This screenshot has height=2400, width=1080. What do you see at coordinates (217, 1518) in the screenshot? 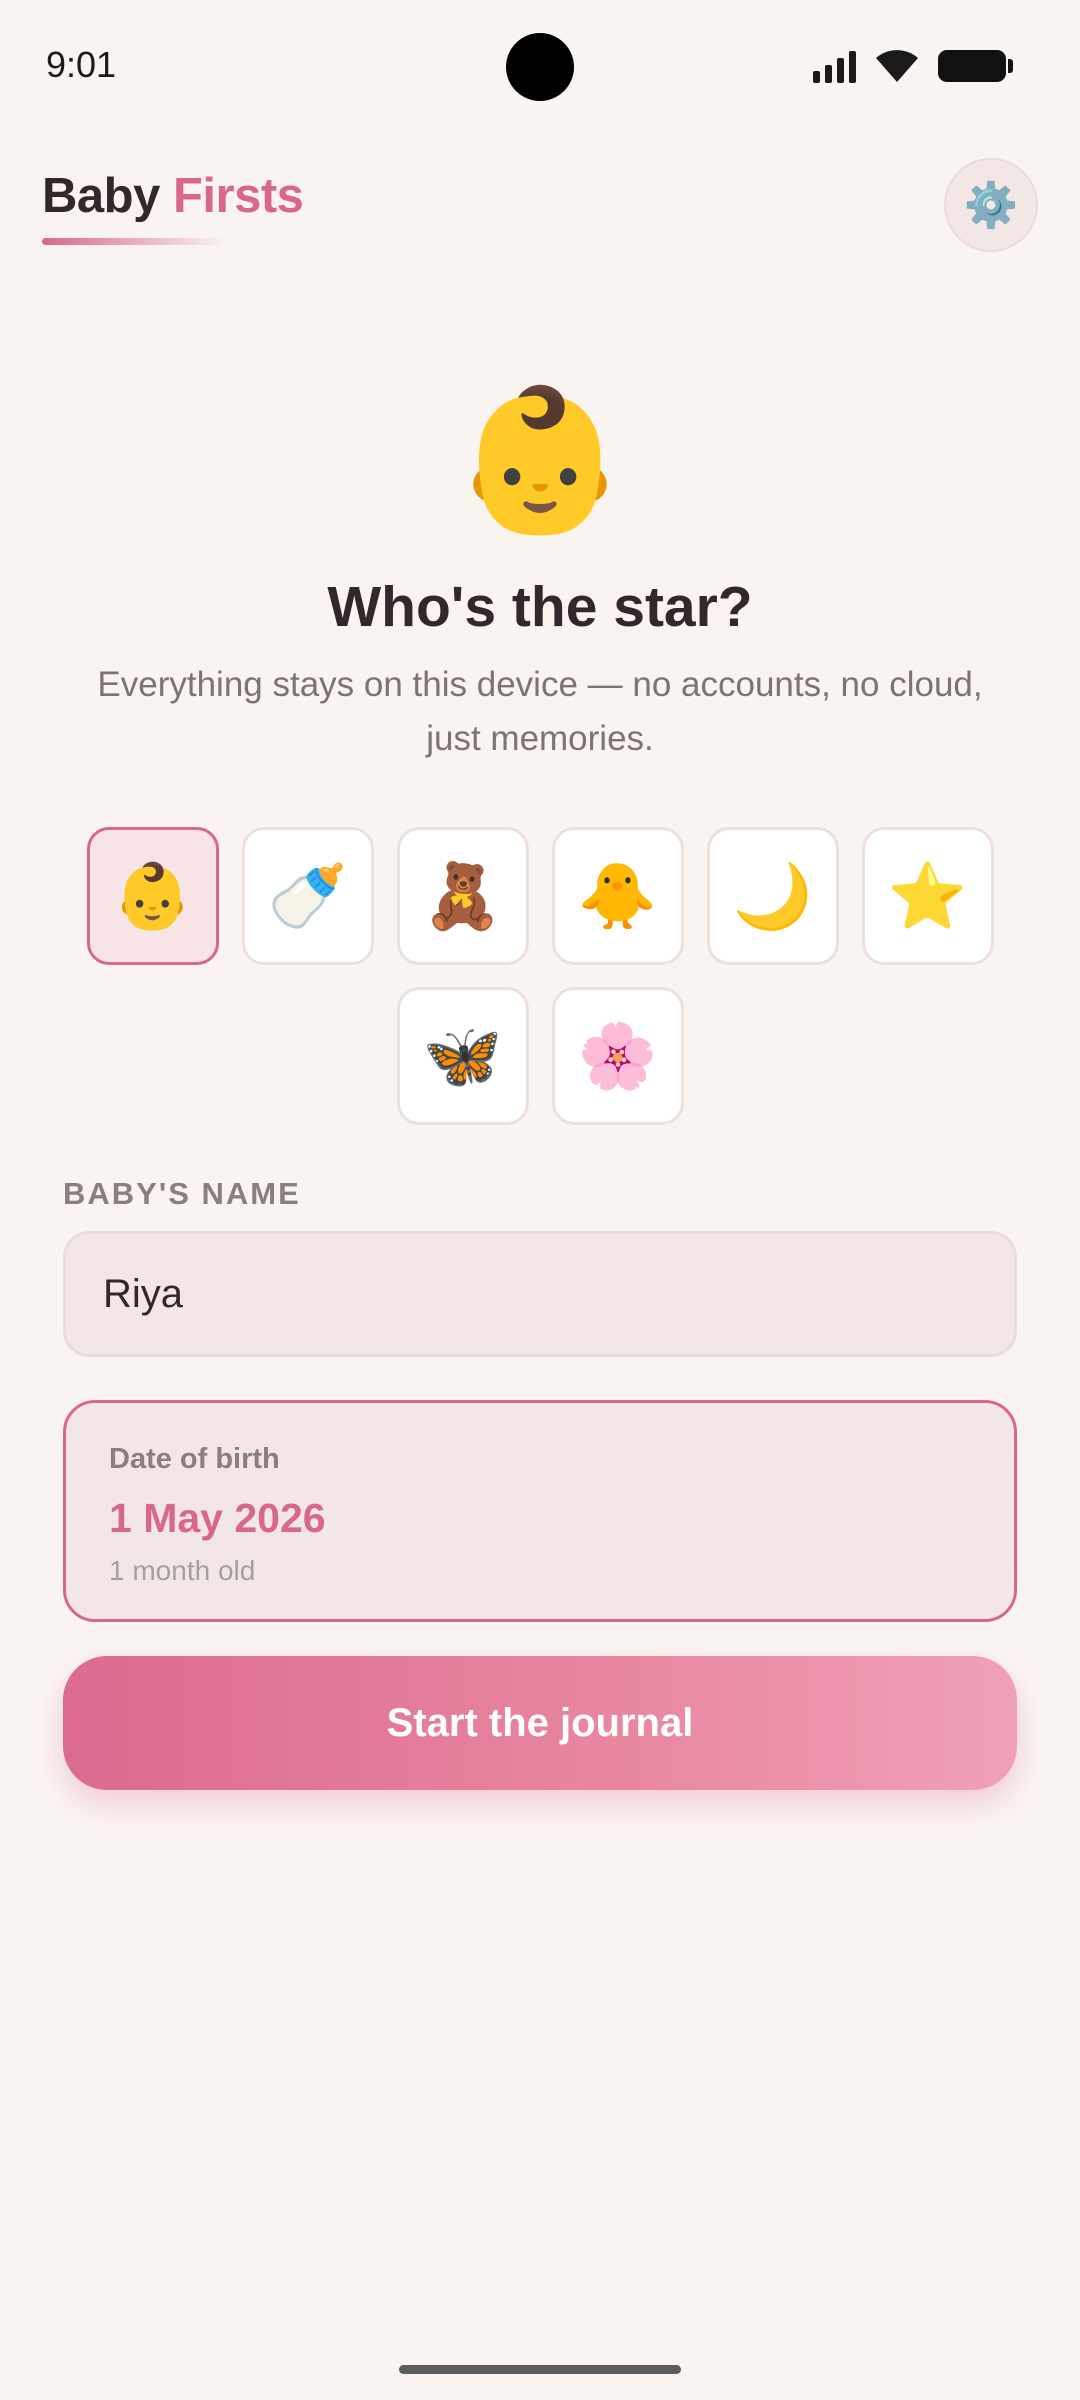
I see `dob-value: 1 May 2026` at bounding box center [217, 1518].